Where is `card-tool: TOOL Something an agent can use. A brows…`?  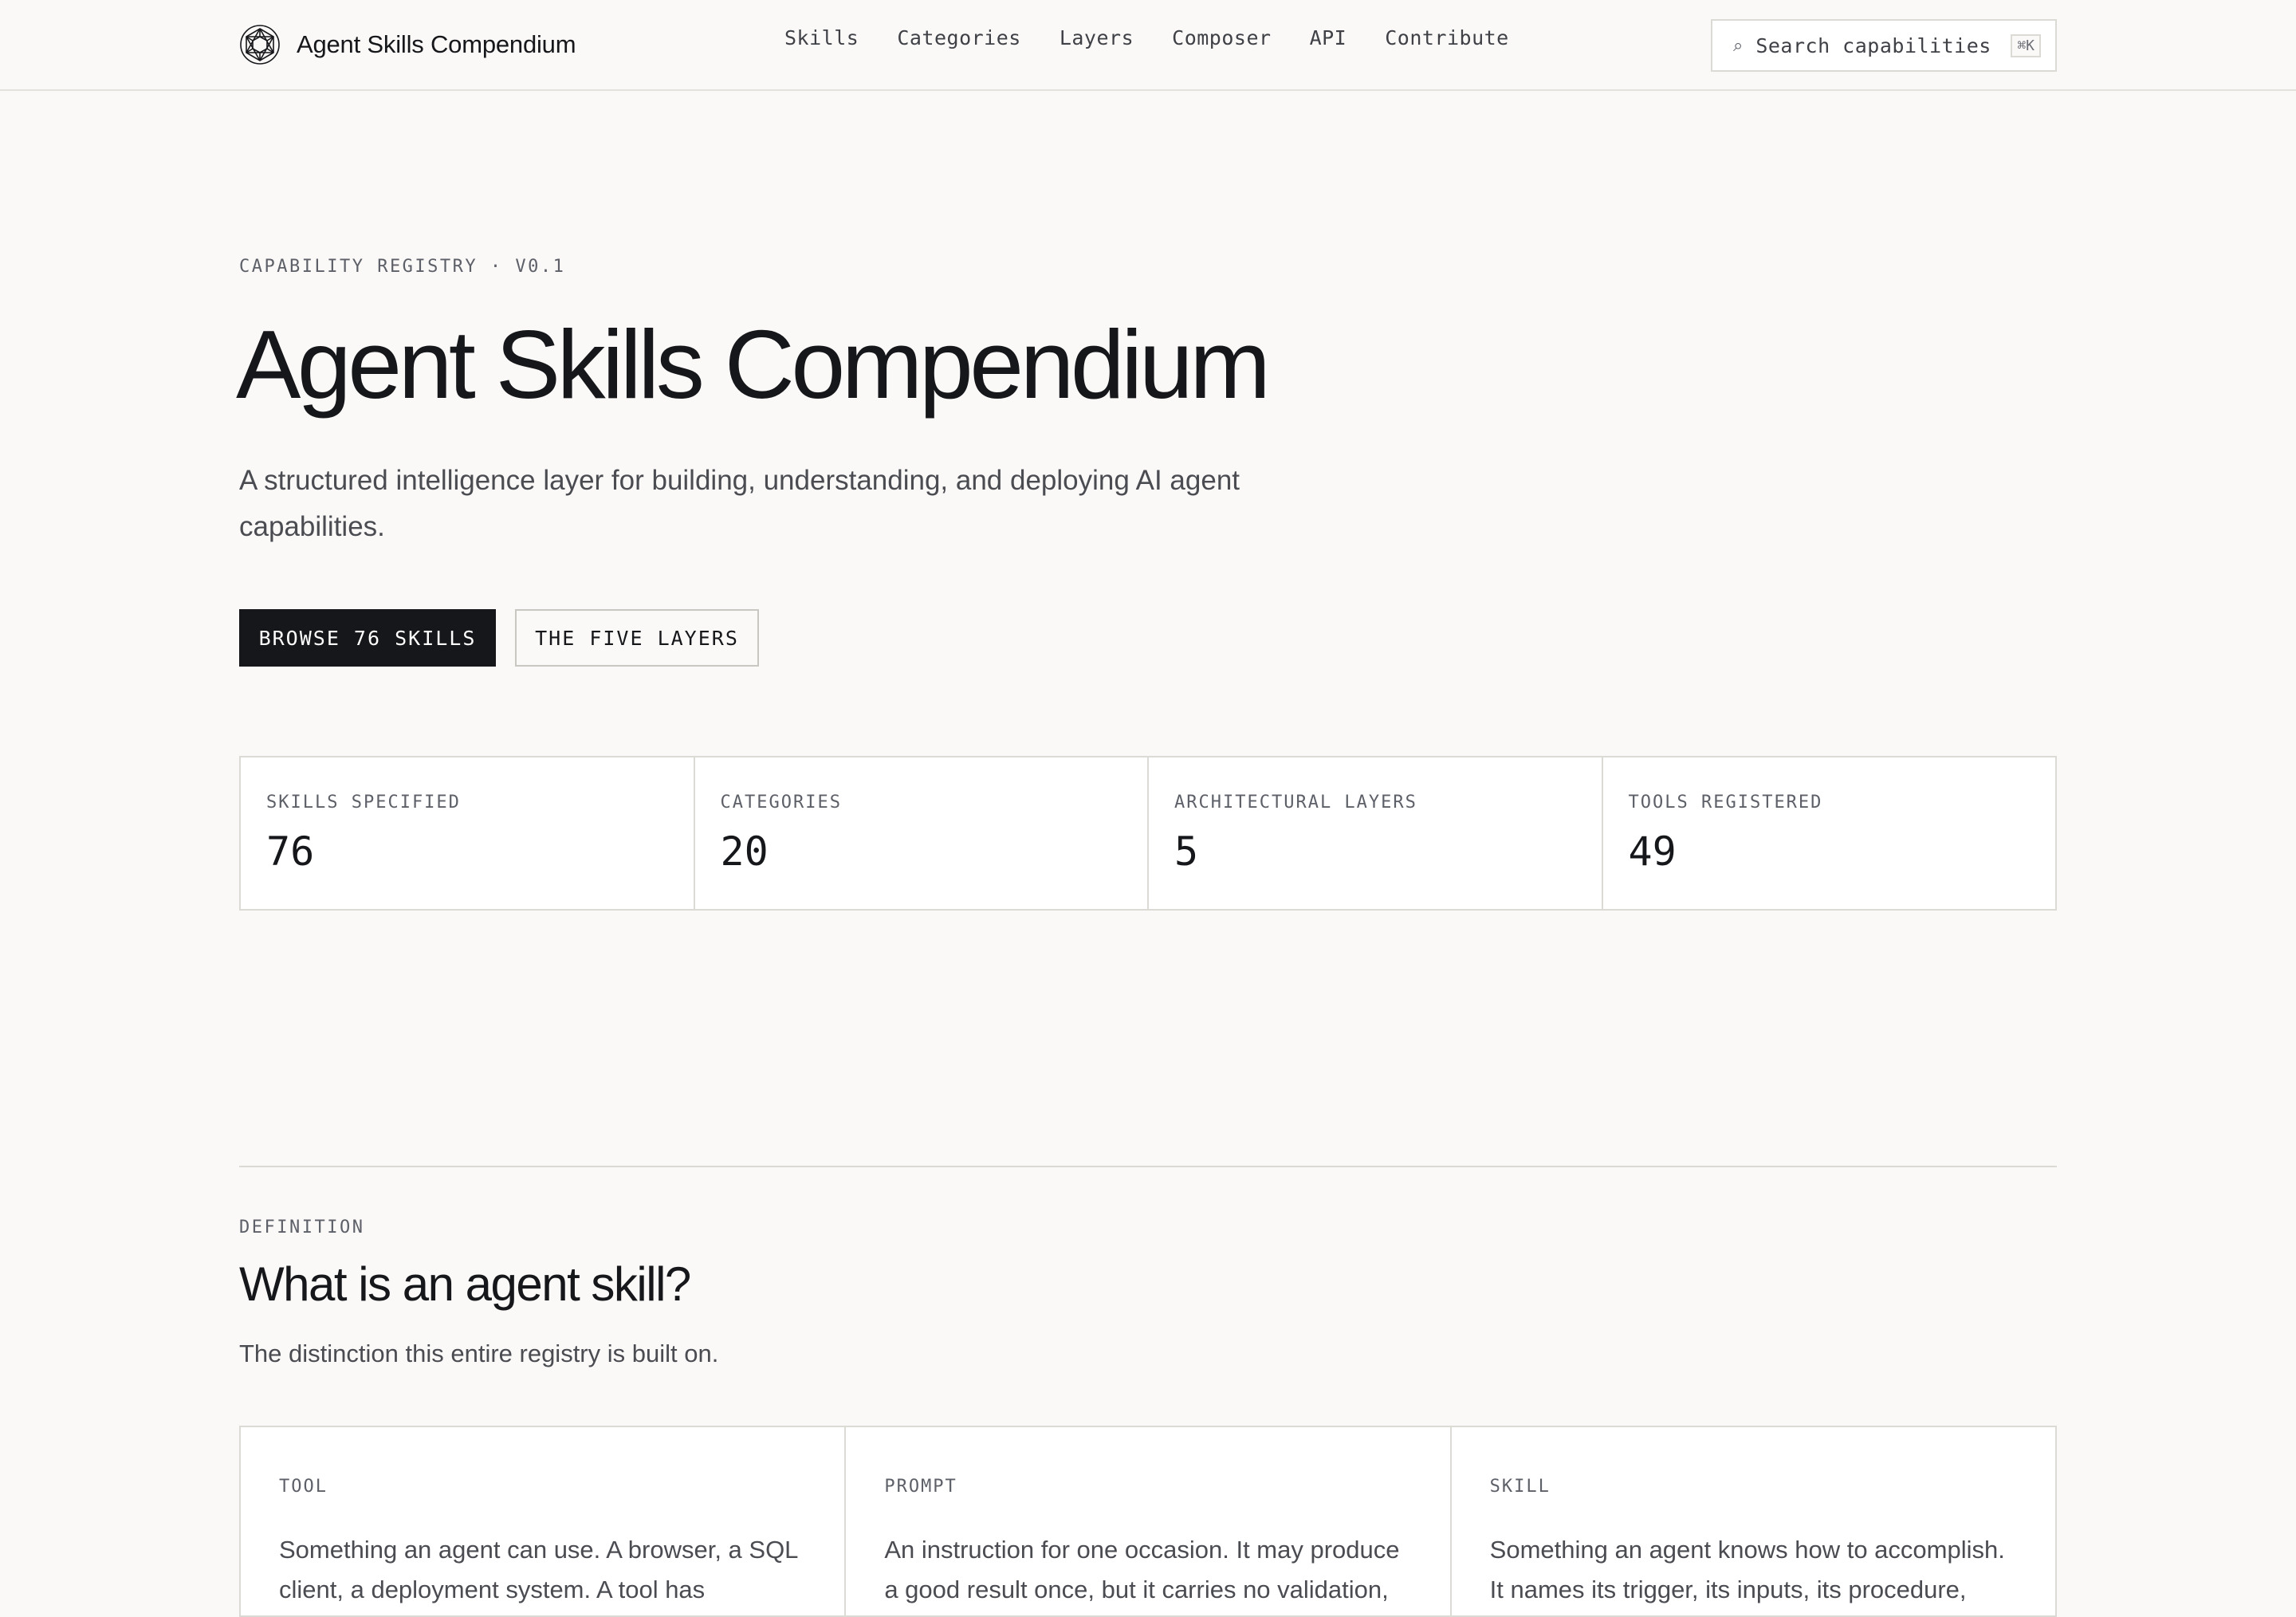 card-tool: TOOL Something an agent can use. A brows… is located at coordinates (544, 1521).